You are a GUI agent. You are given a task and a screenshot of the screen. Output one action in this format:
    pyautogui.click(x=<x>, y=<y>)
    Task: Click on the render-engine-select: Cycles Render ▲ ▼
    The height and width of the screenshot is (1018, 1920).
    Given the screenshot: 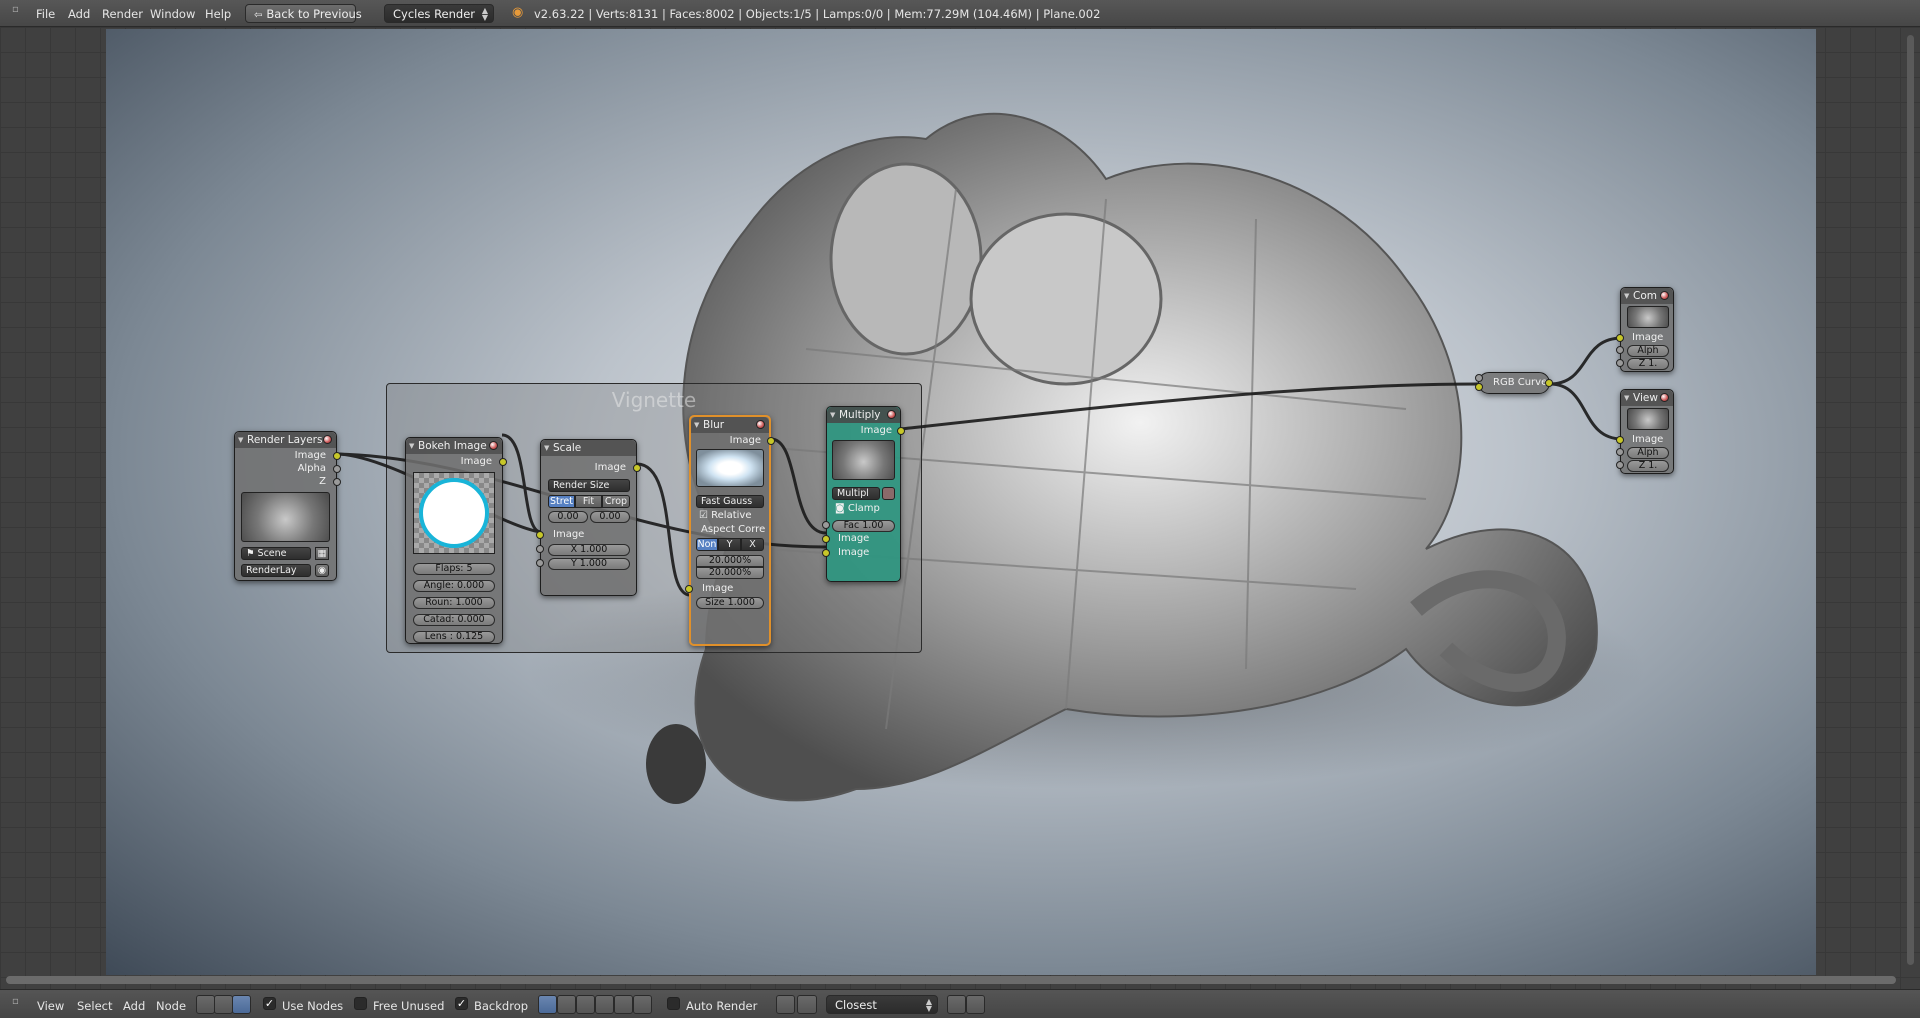 What is the action you would take?
    pyautogui.click(x=439, y=13)
    